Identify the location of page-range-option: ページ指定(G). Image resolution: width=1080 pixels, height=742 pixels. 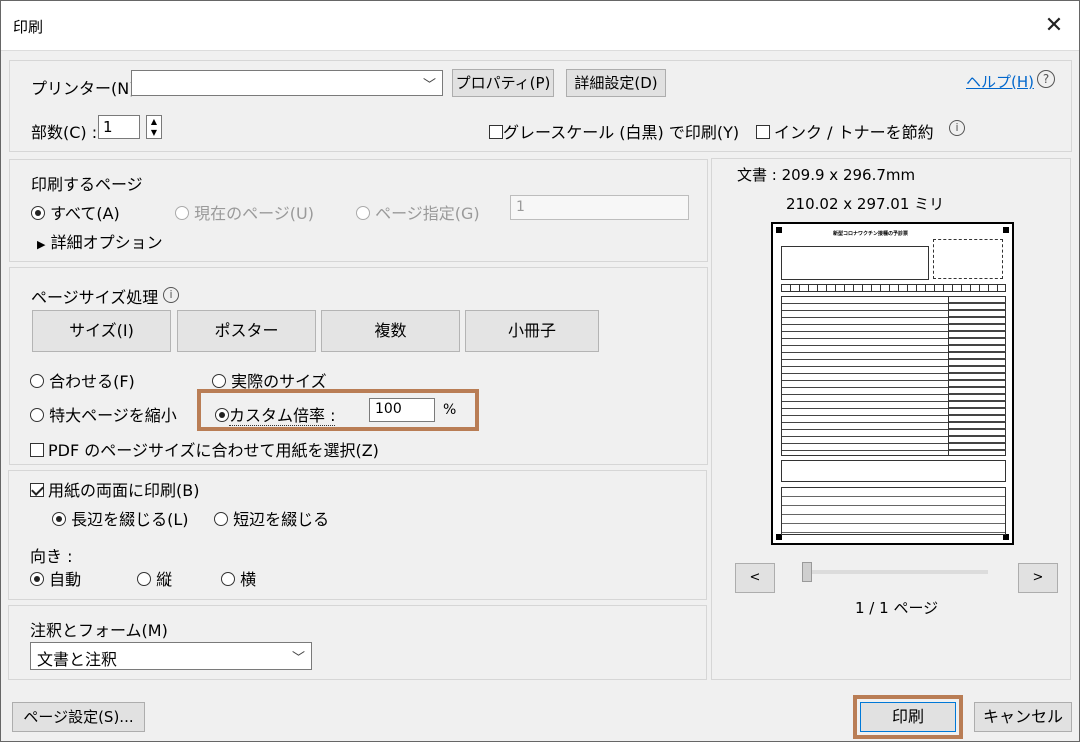
(418, 212).